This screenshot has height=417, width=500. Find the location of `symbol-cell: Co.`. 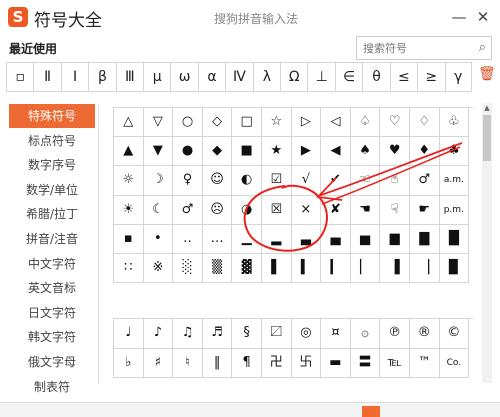

symbol-cell: Co. is located at coordinates (454, 363).